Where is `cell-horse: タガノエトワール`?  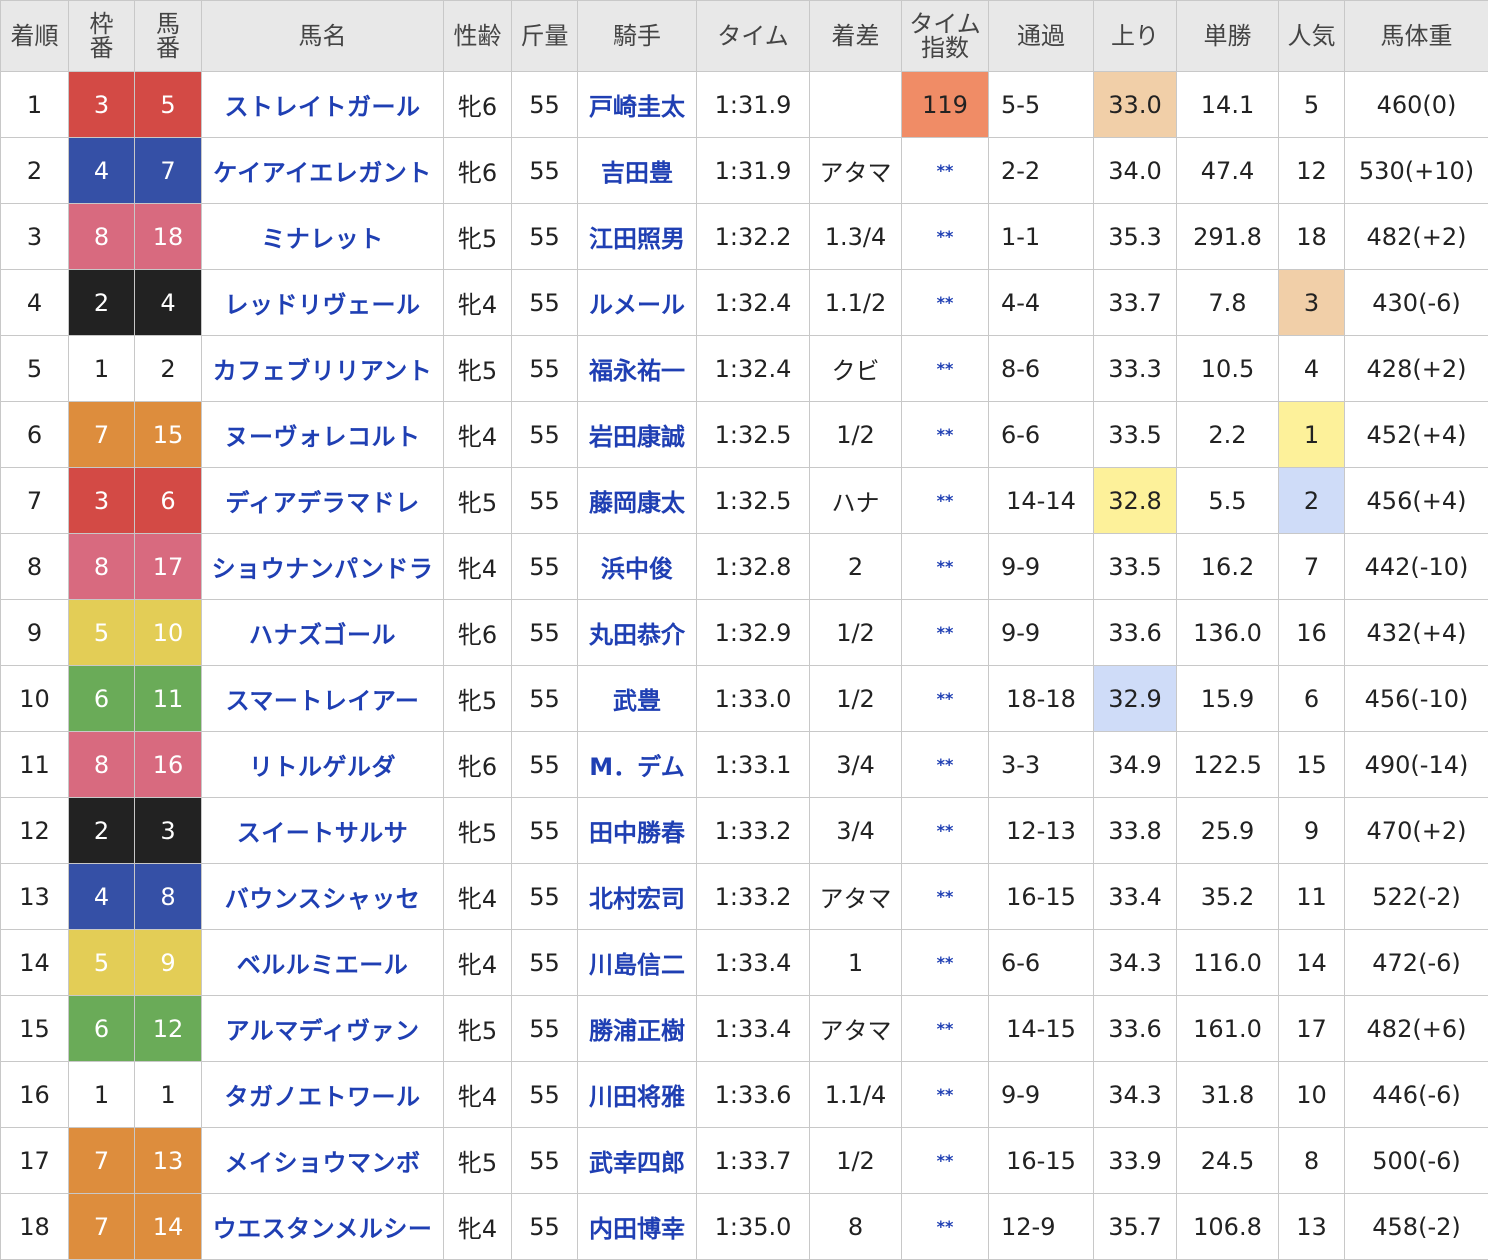
cell-horse: タガノエトワール is located at coordinates (322, 1094).